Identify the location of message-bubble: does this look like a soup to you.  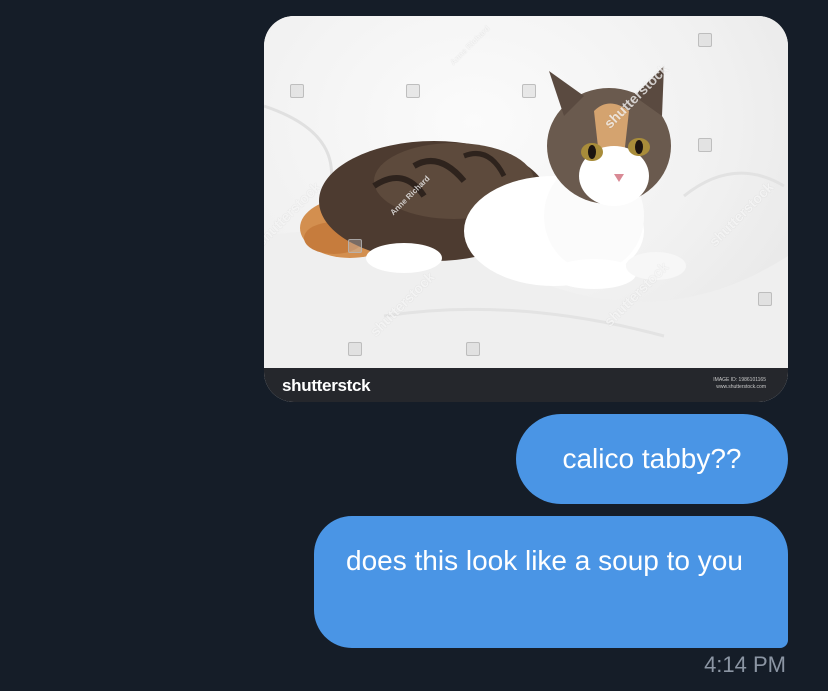
(551, 582).